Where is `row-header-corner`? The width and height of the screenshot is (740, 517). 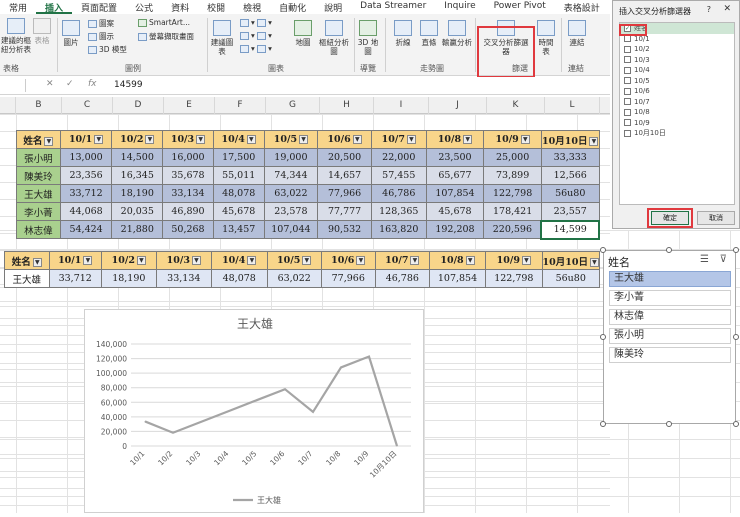
row-header-corner is located at coordinates (8, 105).